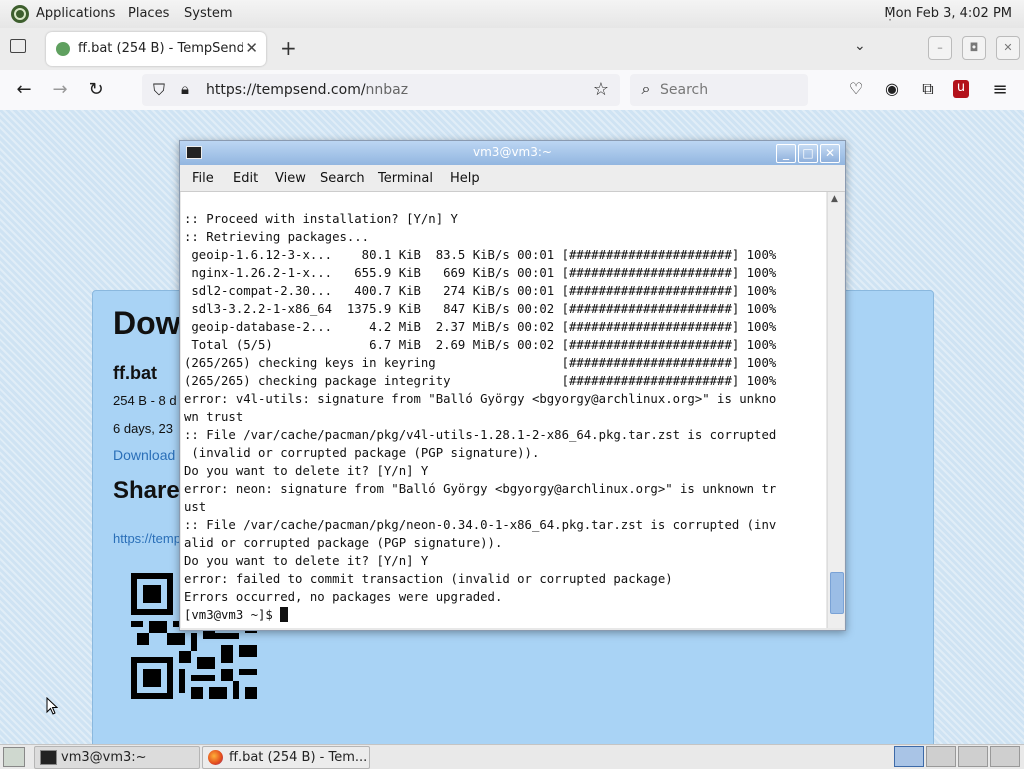 The image size is (1024, 769). I want to click on terminal-menu-terminal: Terminal, so click(405, 178).